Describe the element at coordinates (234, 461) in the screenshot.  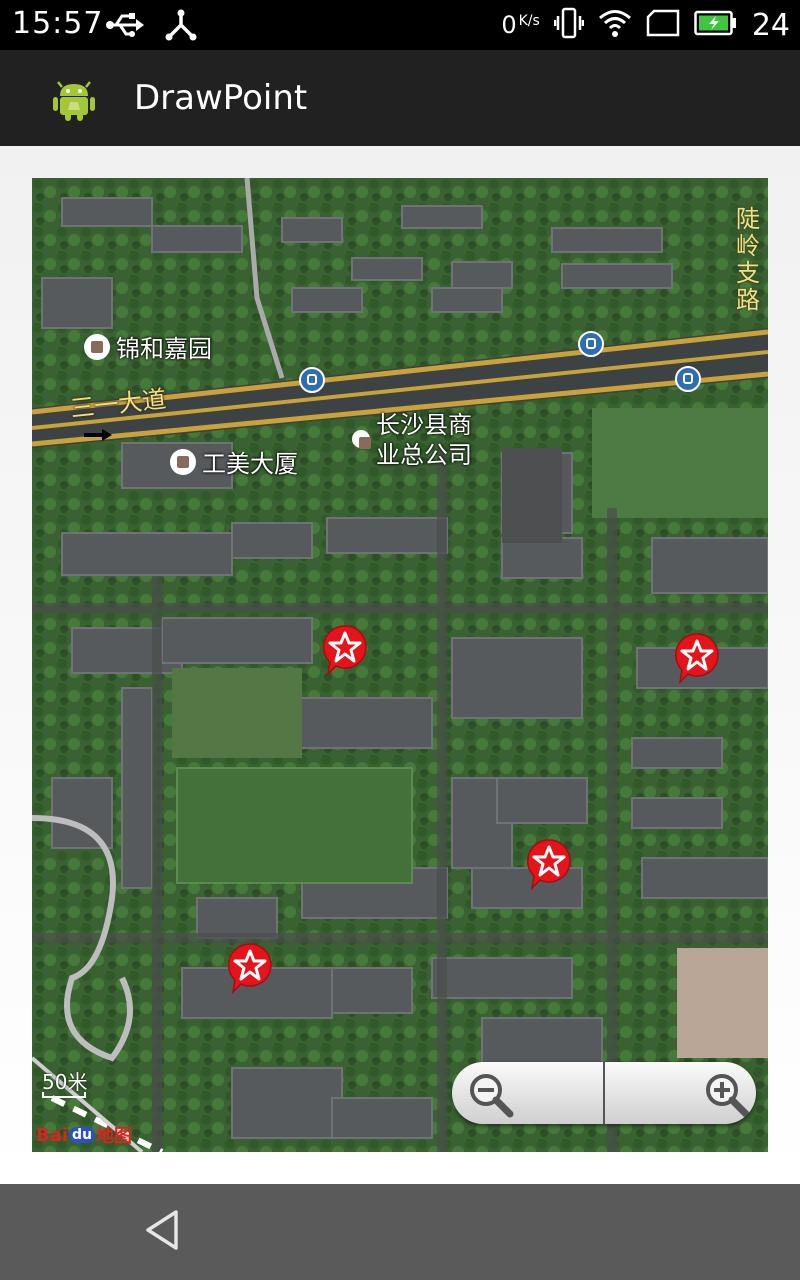
I see `poi-gongmei: 工美大厦` at that location.